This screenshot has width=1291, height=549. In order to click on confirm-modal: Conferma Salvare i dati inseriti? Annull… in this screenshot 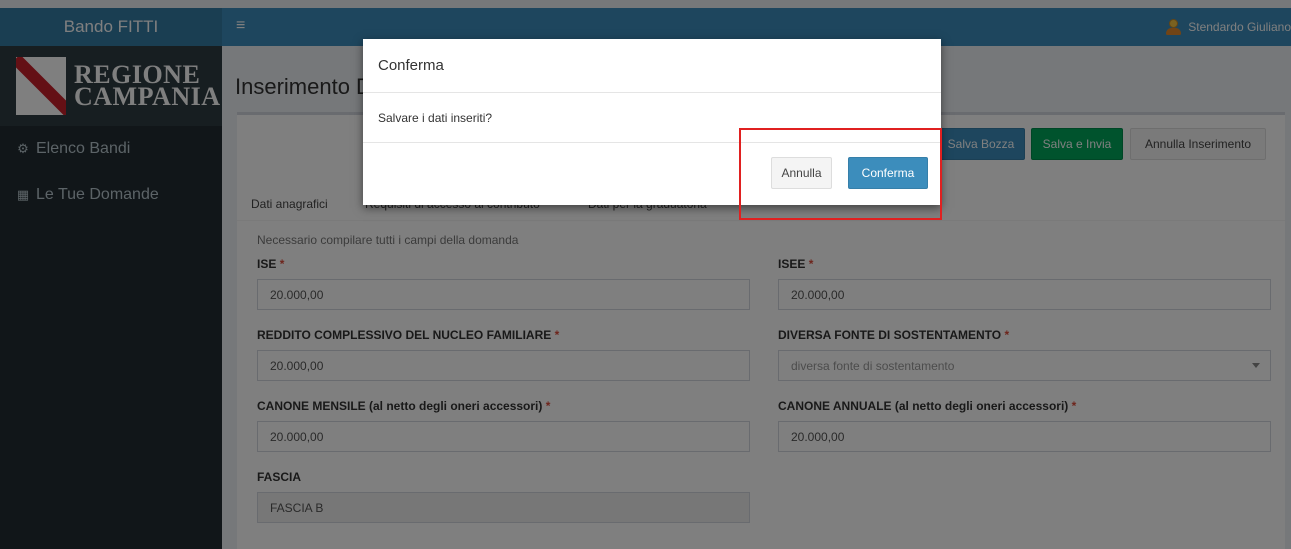, I will do `click(652, 122)`.